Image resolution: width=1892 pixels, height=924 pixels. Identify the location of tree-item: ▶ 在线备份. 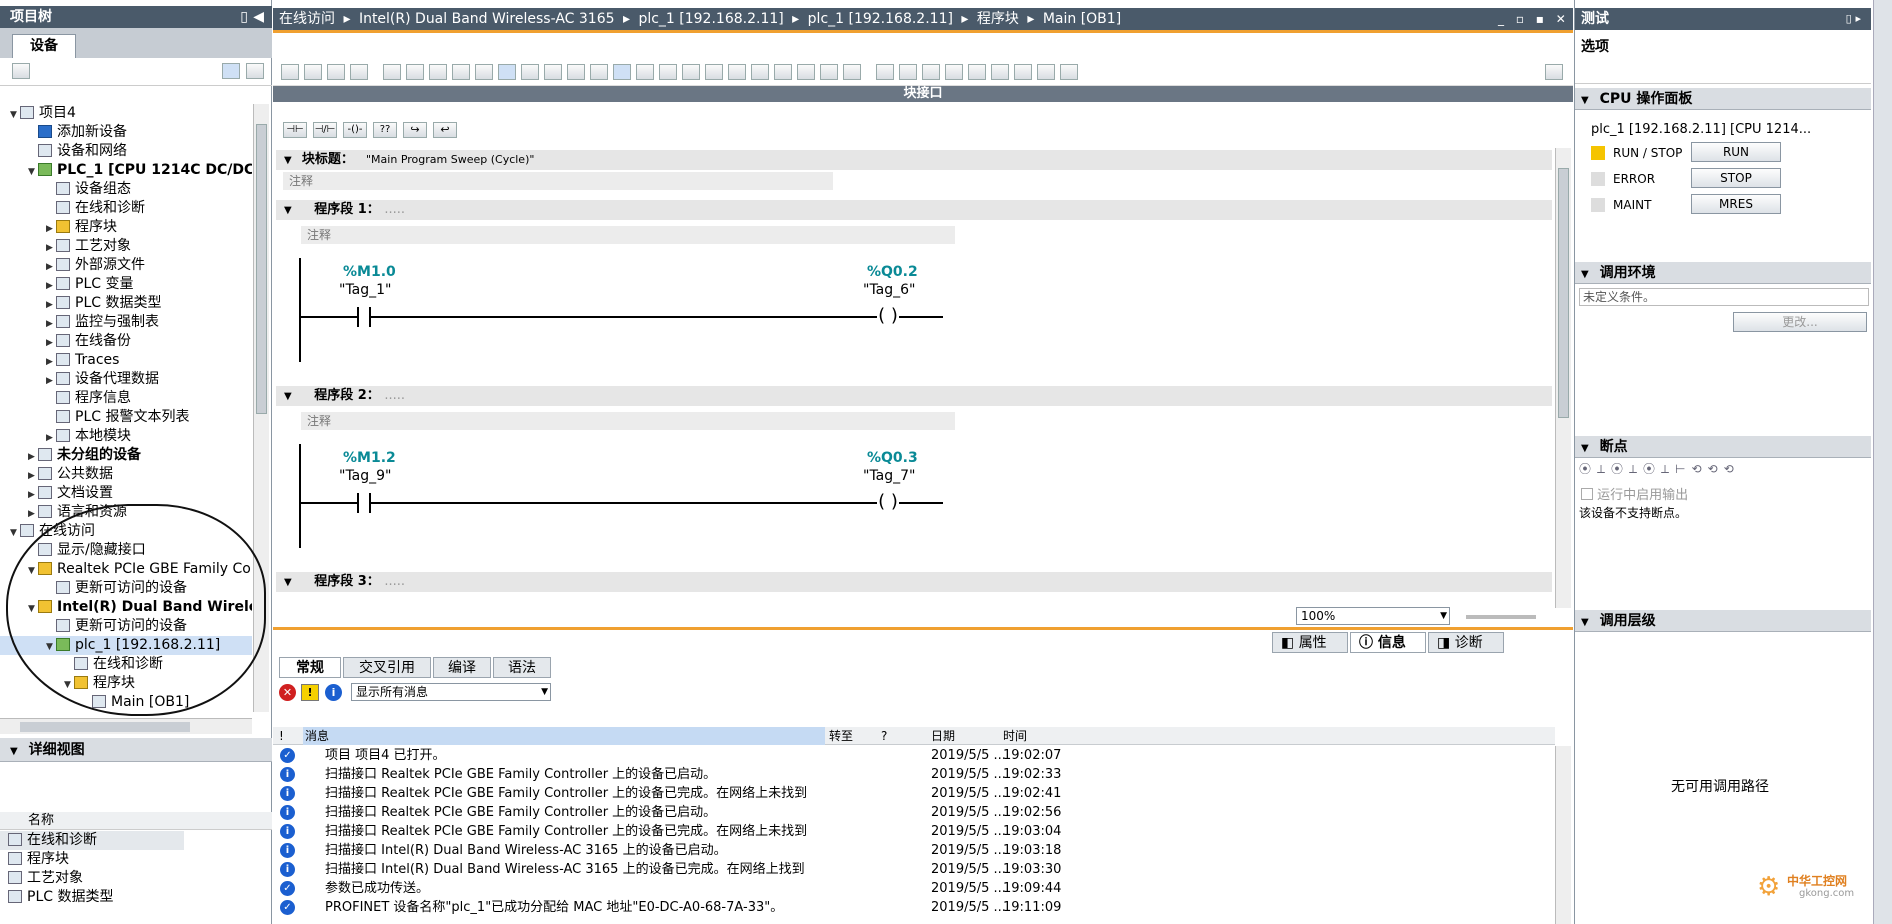
(126, 341).